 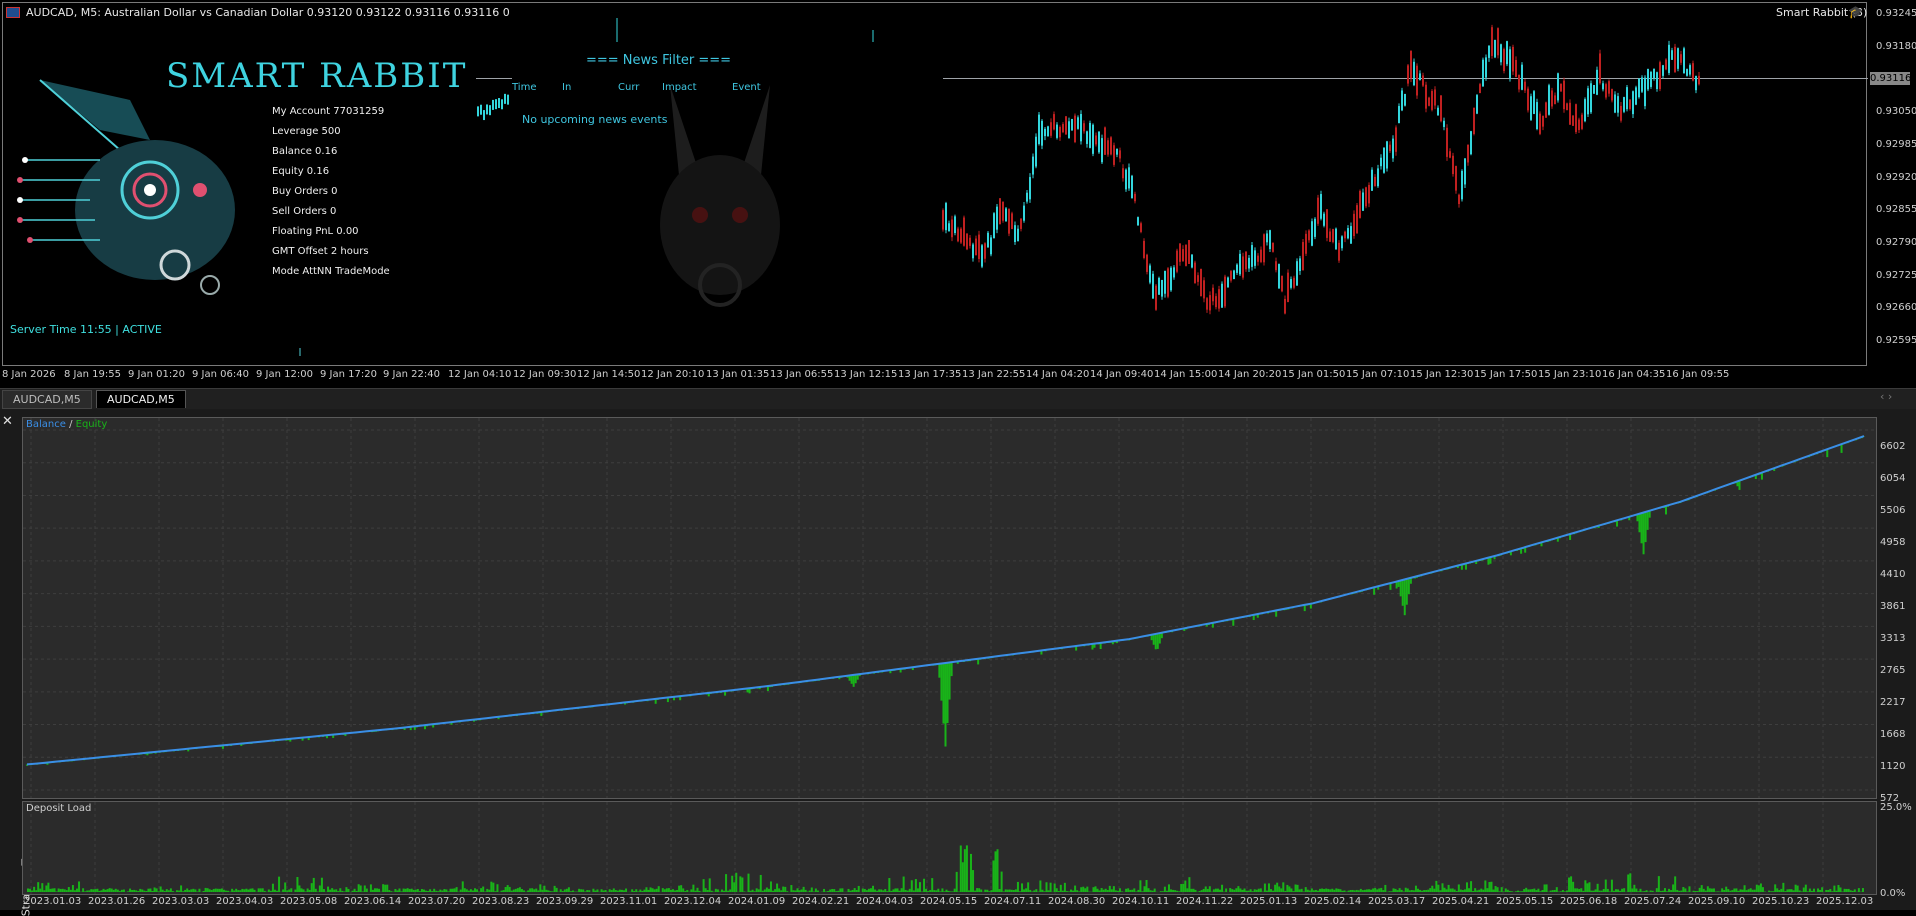 I want to click on tester-x-tick: 2023.01.26, so click(x=116, y=901).